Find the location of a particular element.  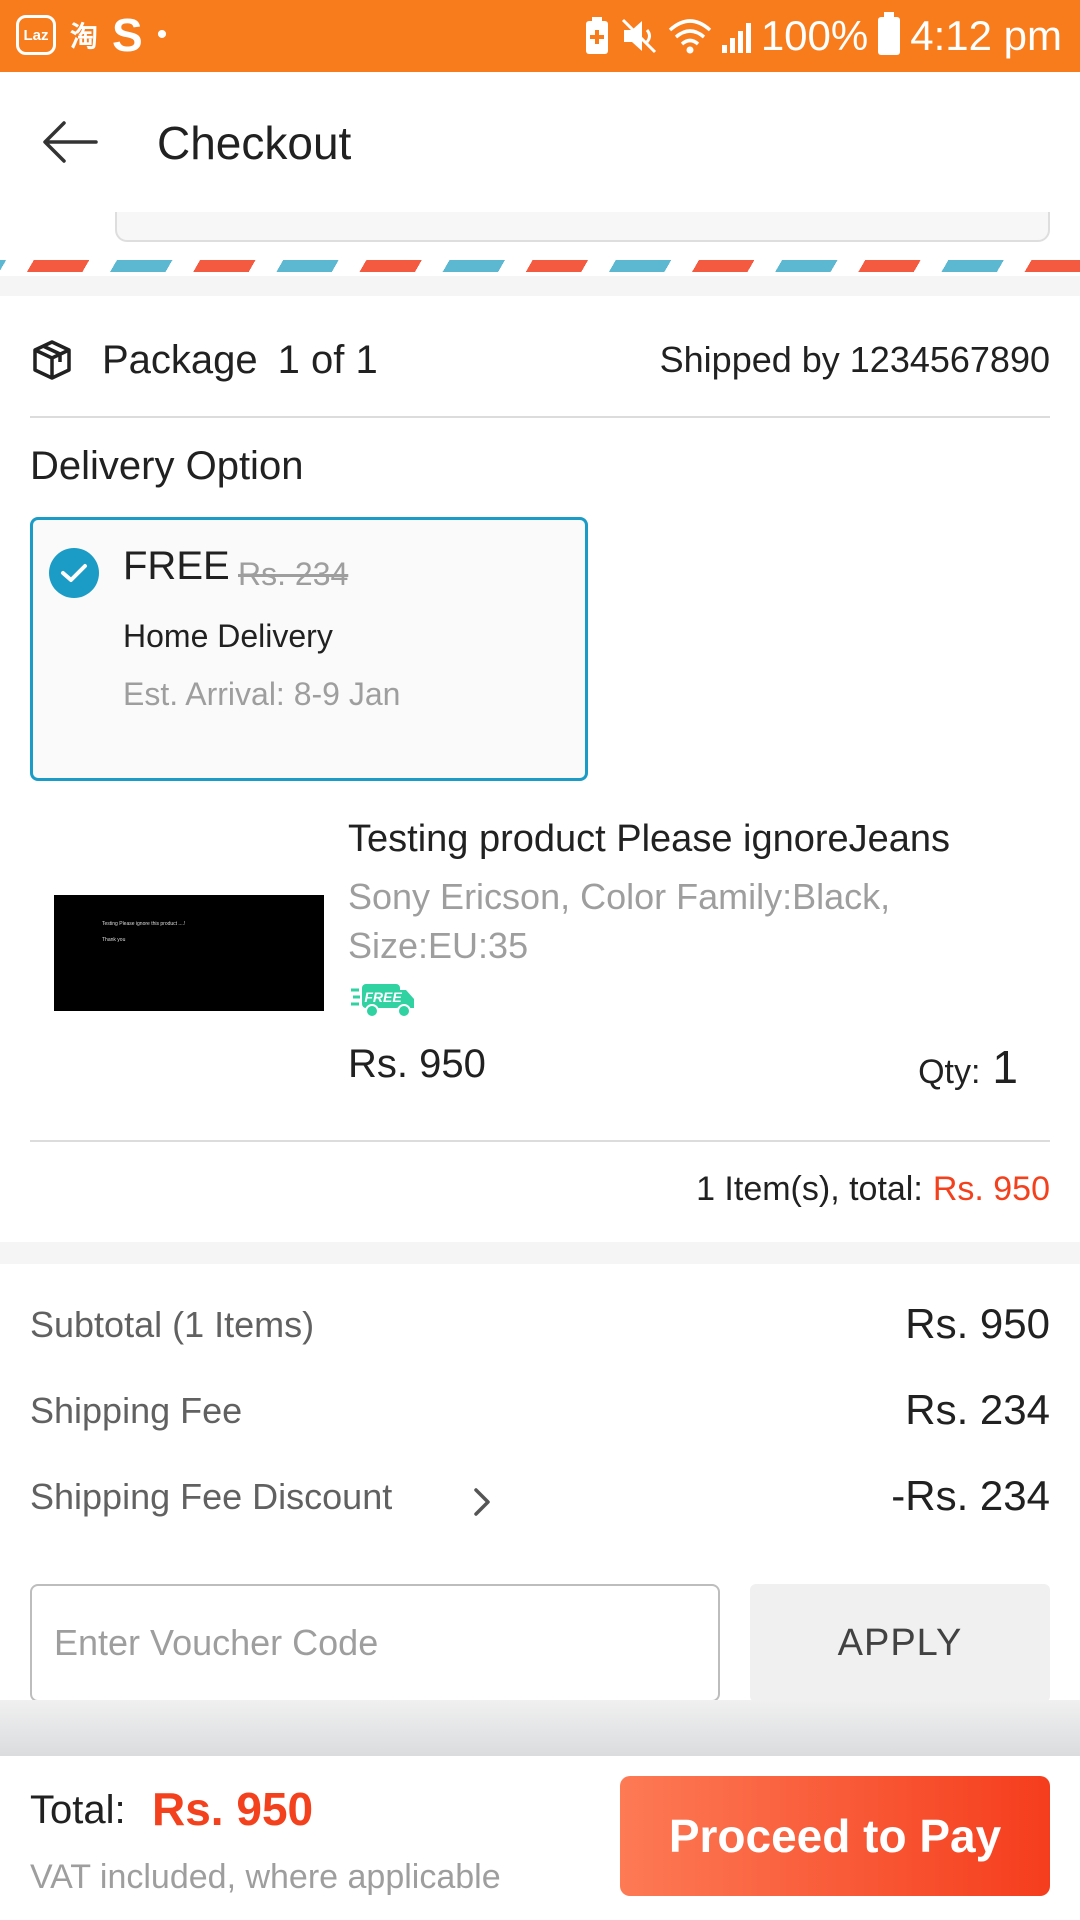

product-quantity: Qty: 1 is located at coordinates (968, 1067).